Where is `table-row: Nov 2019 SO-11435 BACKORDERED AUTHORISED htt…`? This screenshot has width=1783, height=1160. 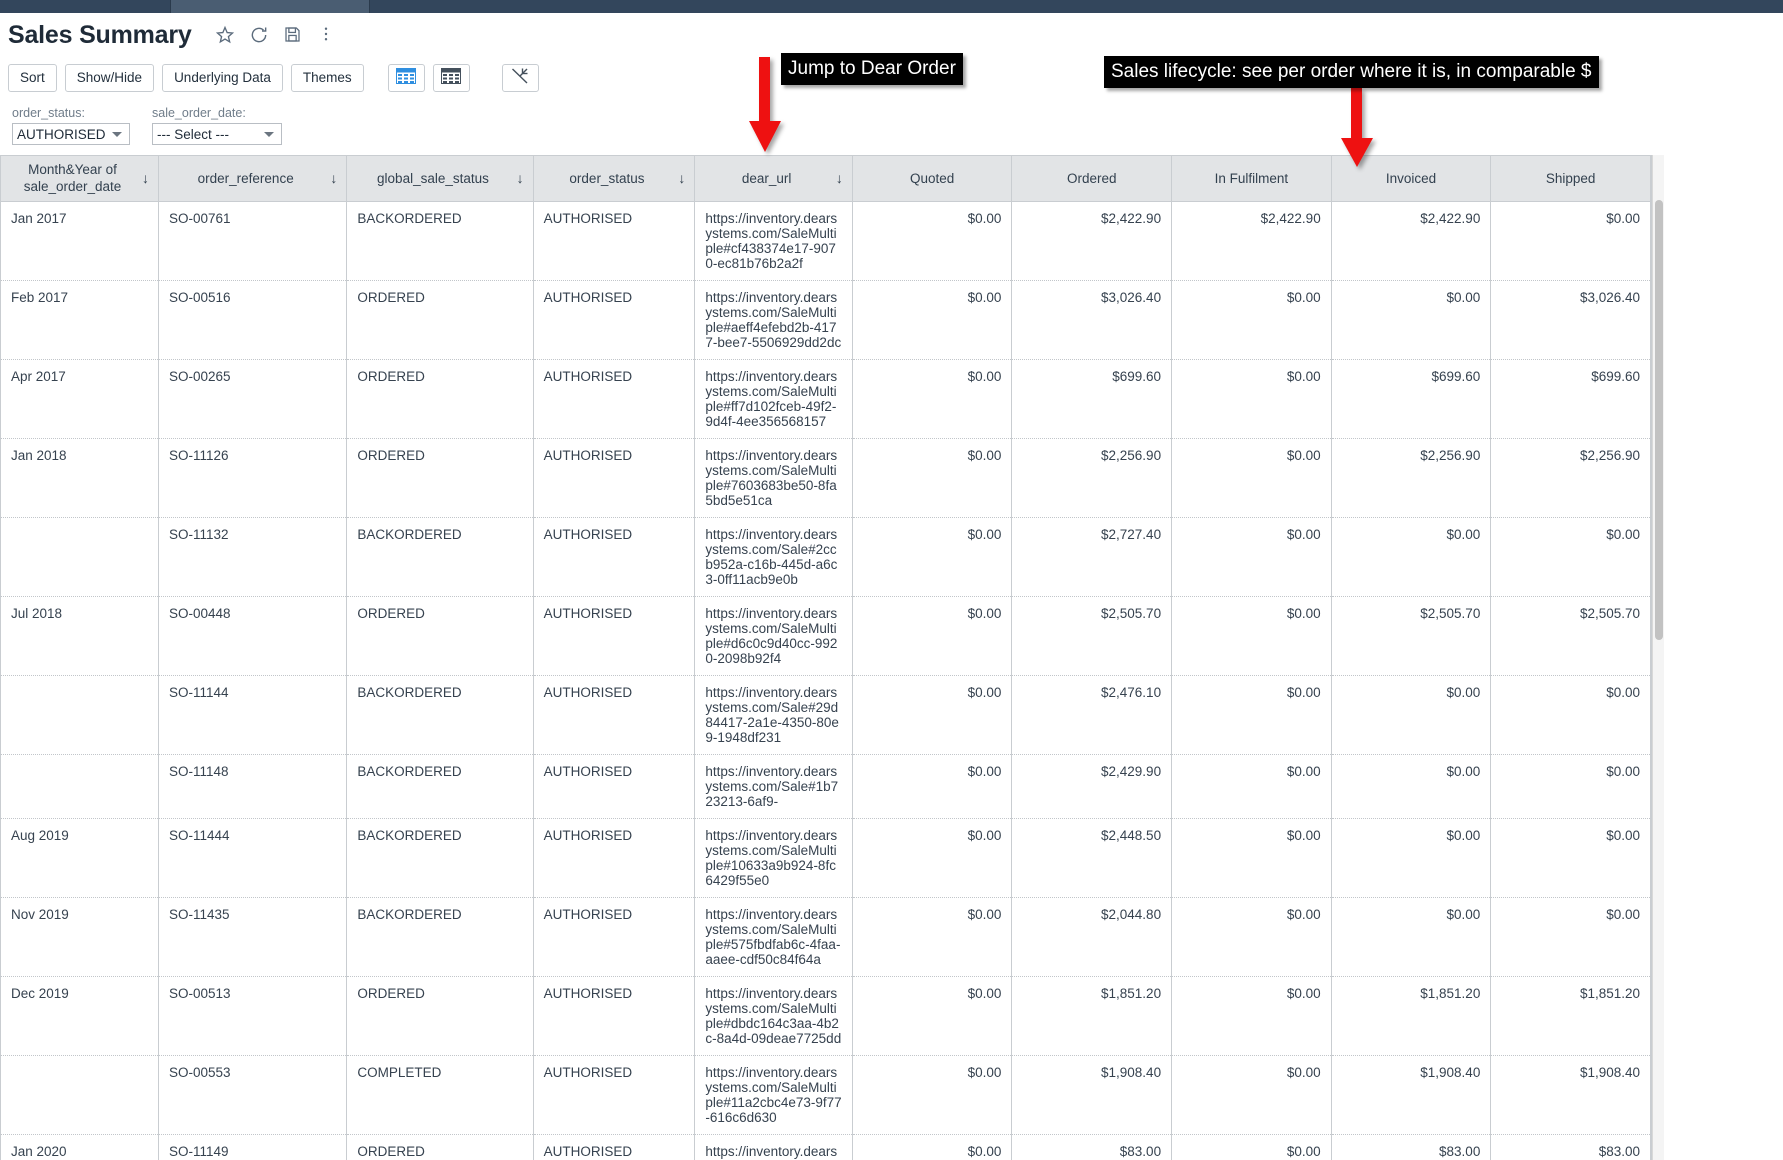 table-row: Nov 2019 SO-11435 BACKORDERED AUTHORISED htt… is located at coordinates (826, 937).